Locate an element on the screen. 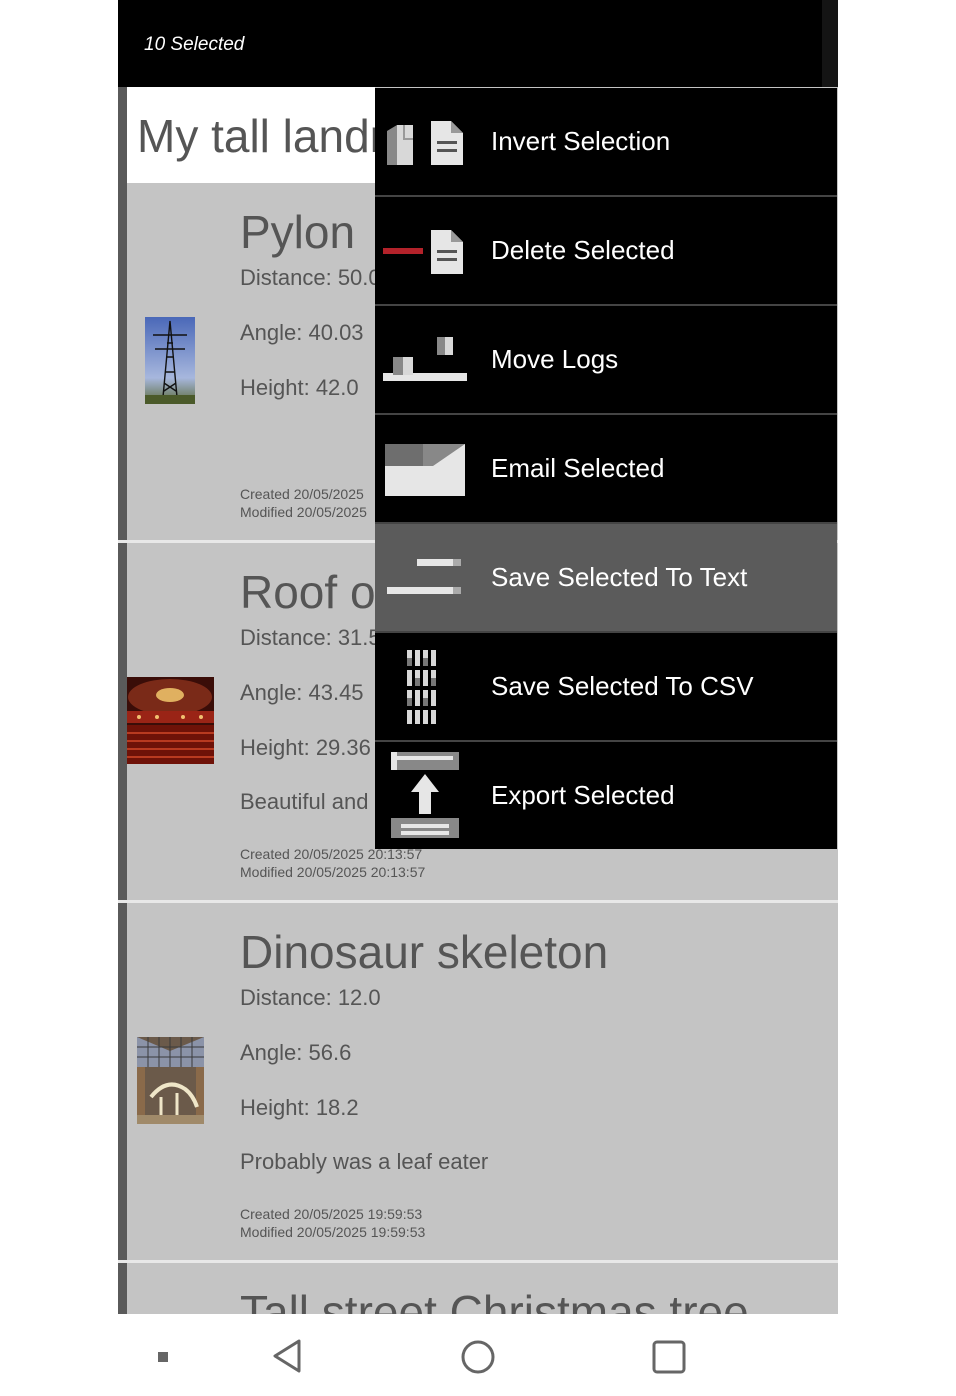 The image size is (956, 1396). menu-item-label: Email Selected is located at coordinates (578, 468).